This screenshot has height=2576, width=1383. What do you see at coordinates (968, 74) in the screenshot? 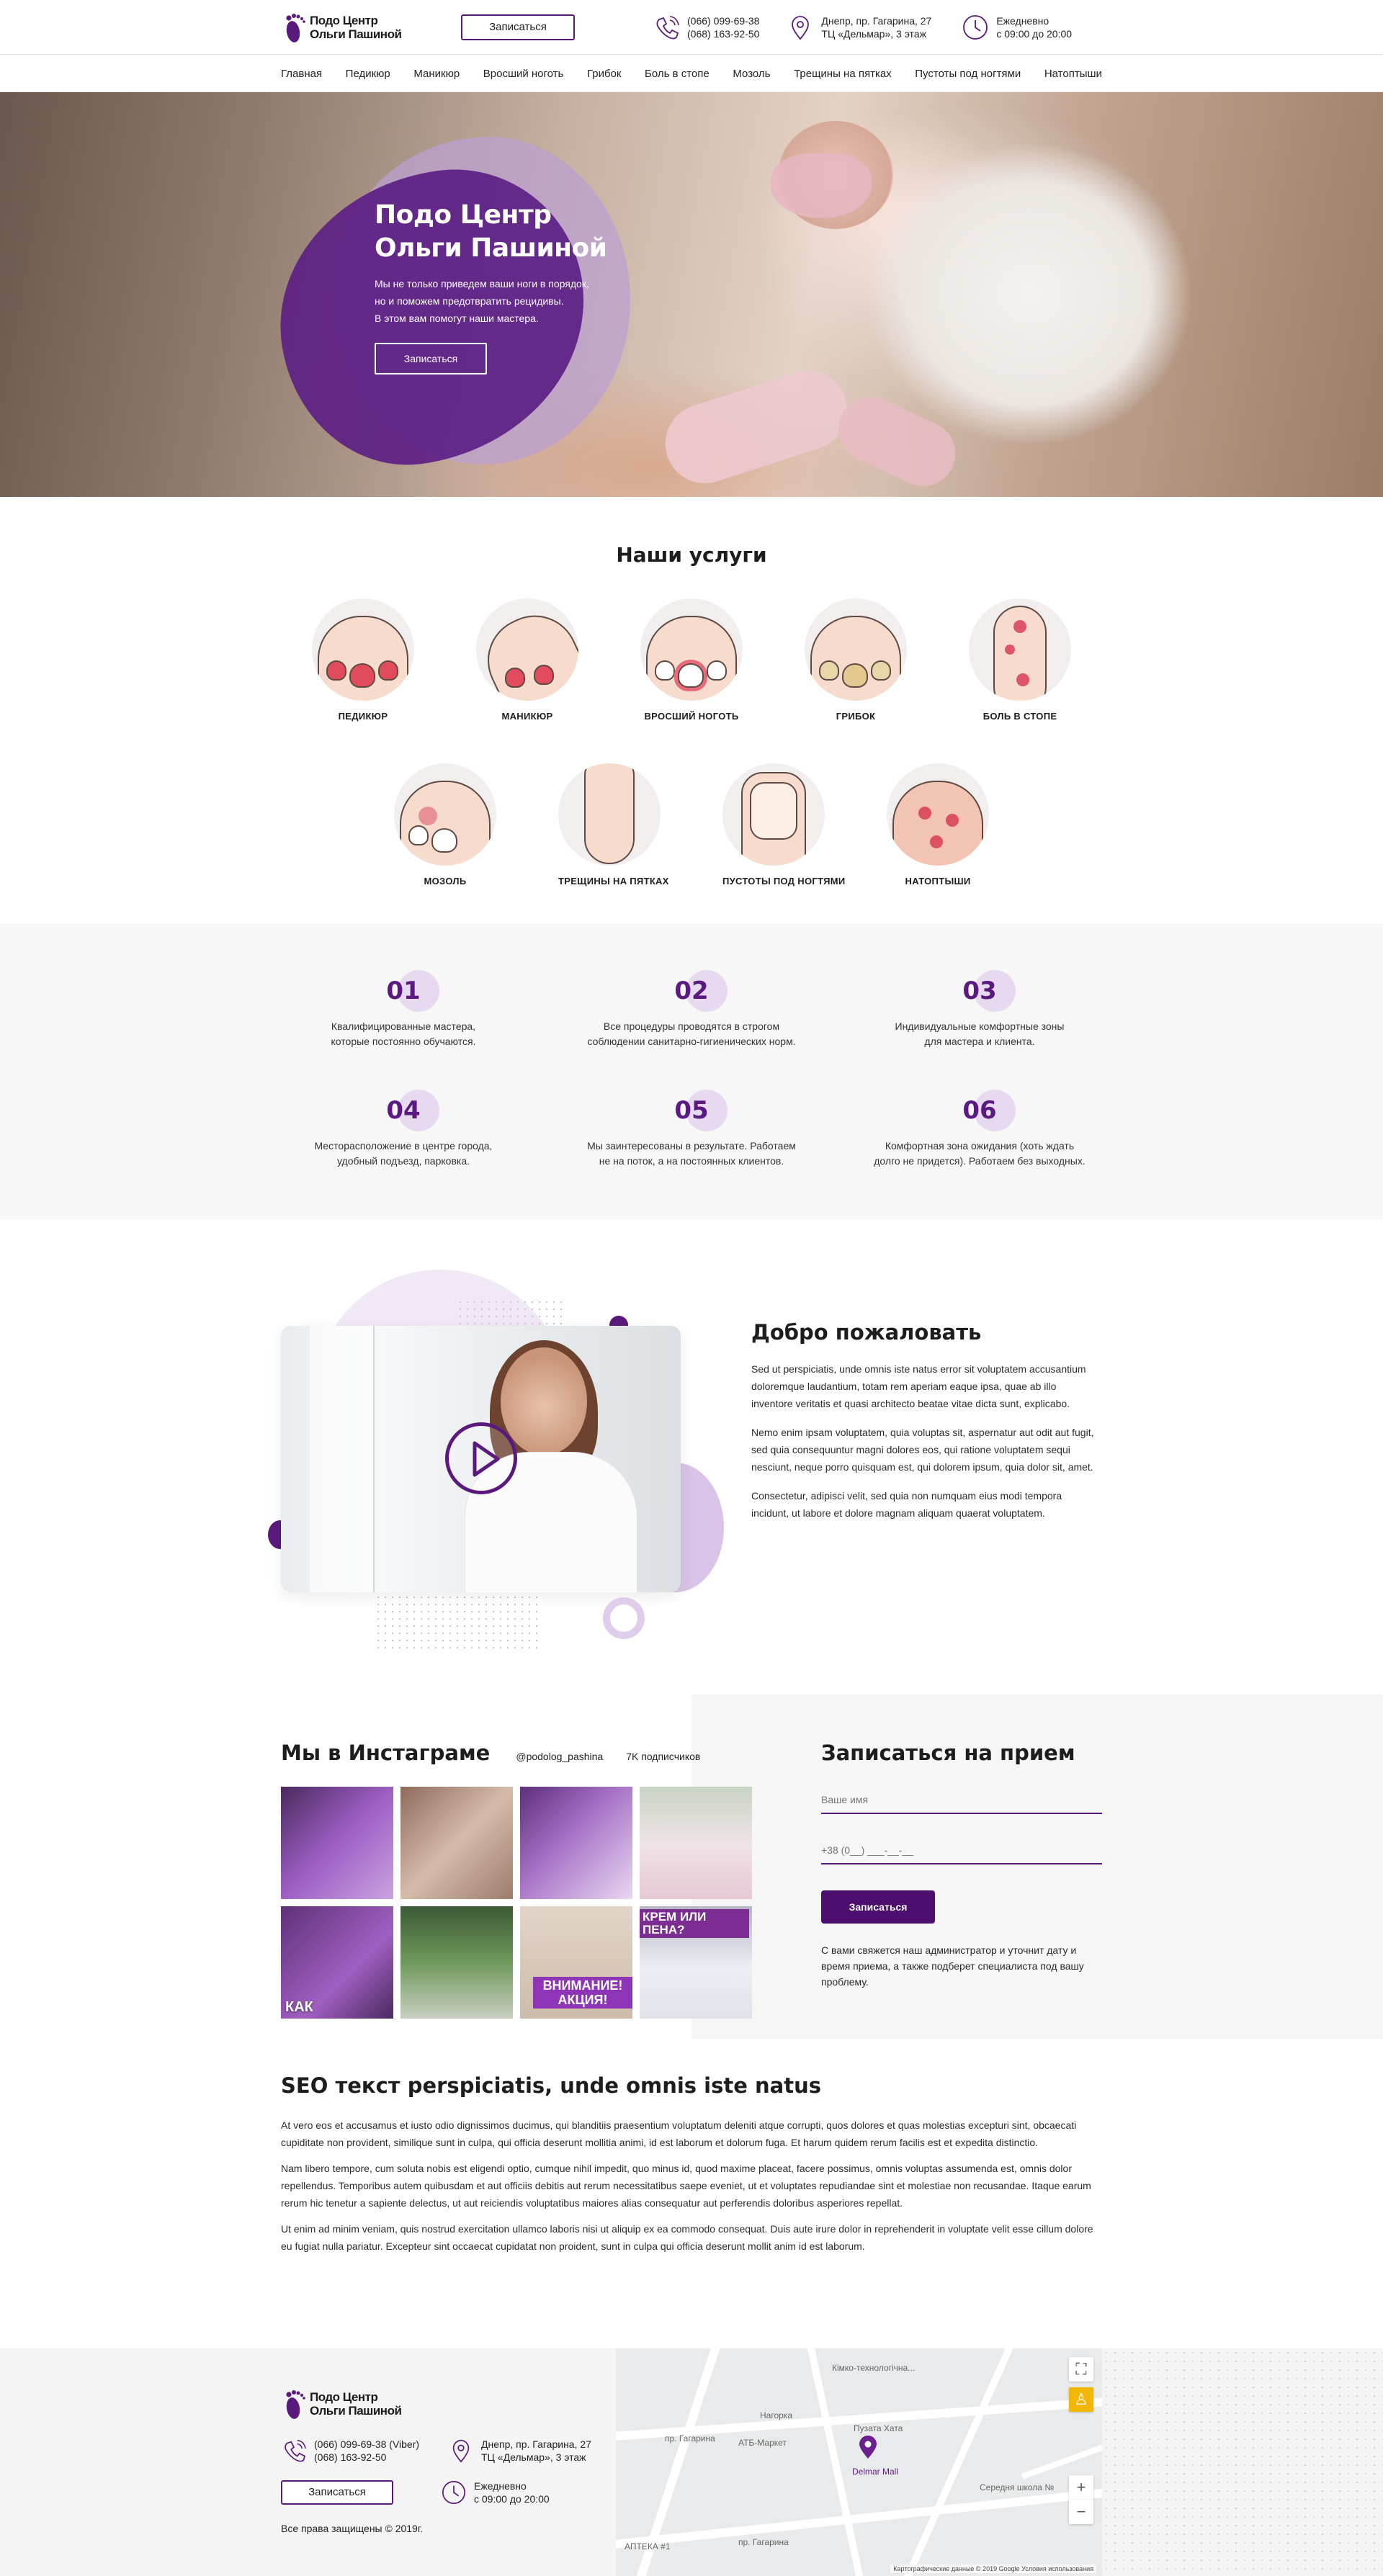
I see `nav-item-nail-voids: Пустоты под ногтями` at bounding box center [968, 74].